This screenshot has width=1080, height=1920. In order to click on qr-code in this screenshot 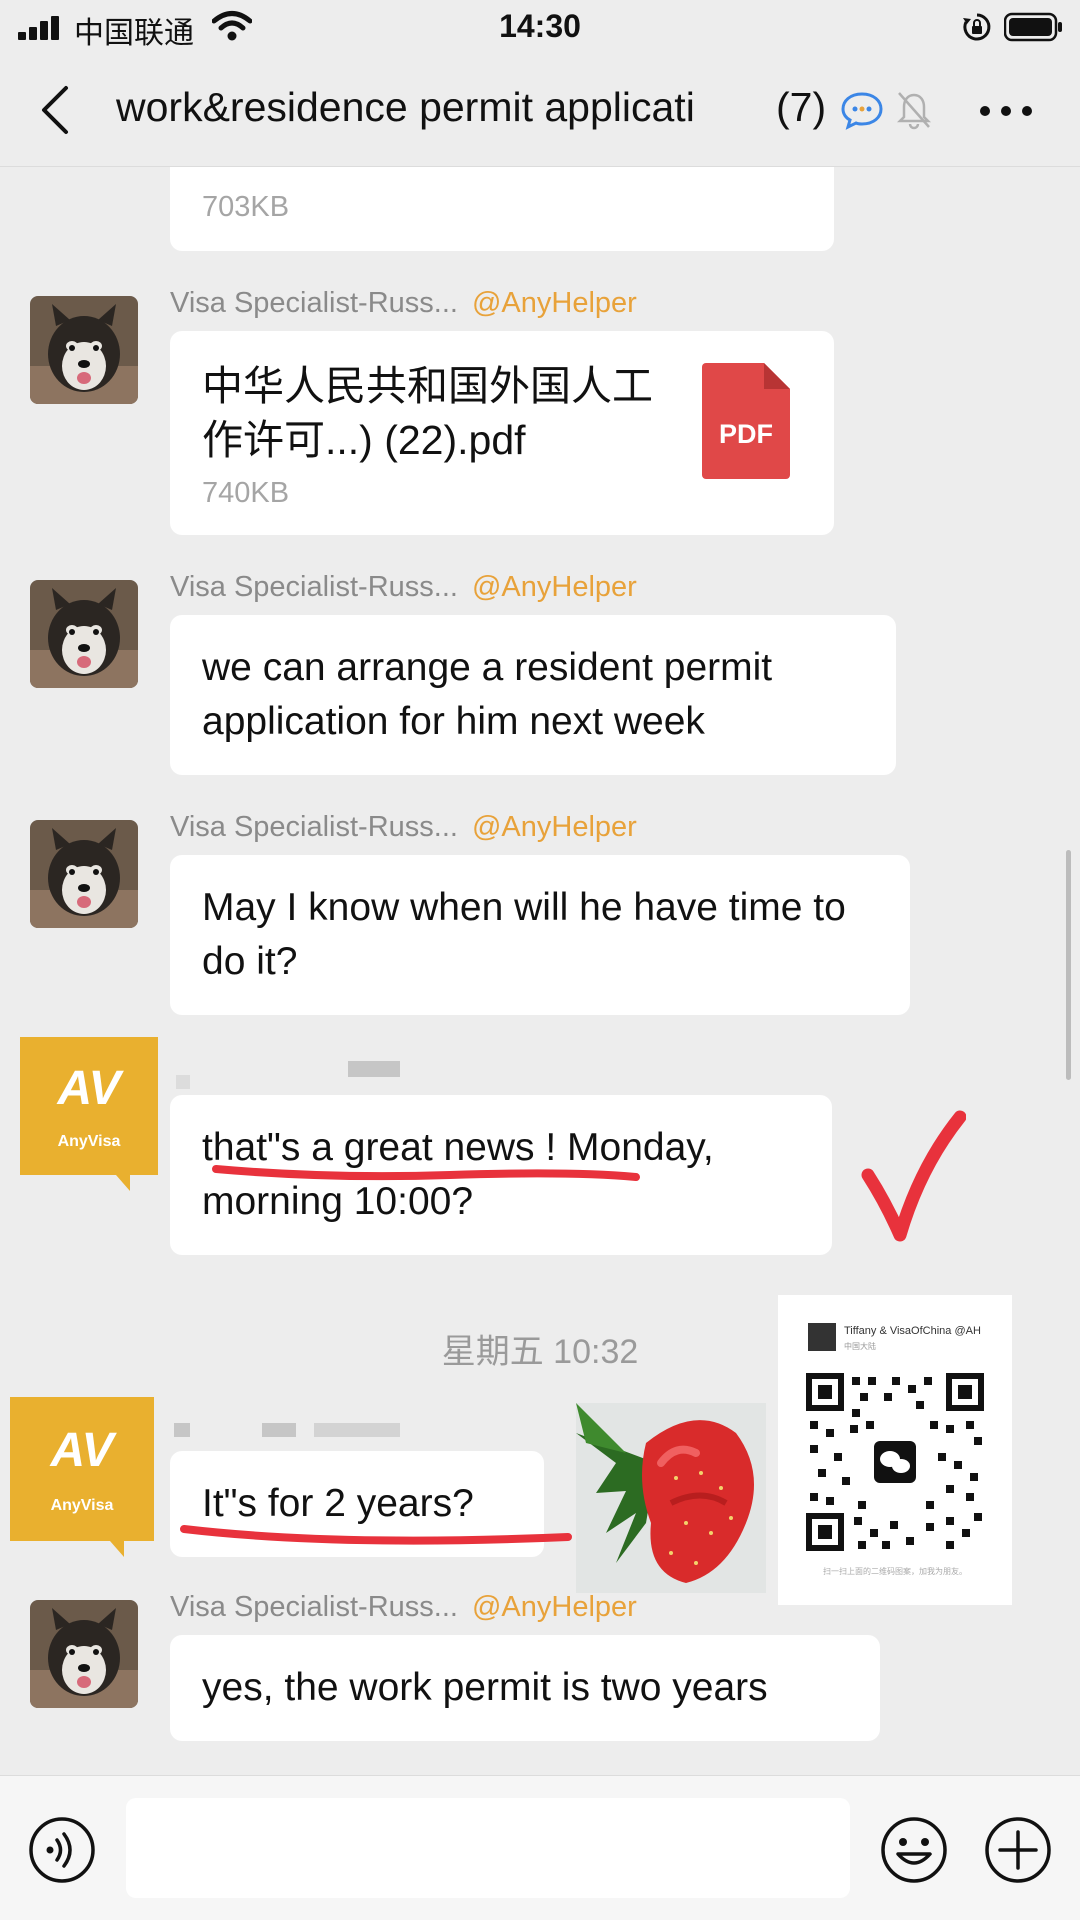, I will do `click(895, 1462)`.